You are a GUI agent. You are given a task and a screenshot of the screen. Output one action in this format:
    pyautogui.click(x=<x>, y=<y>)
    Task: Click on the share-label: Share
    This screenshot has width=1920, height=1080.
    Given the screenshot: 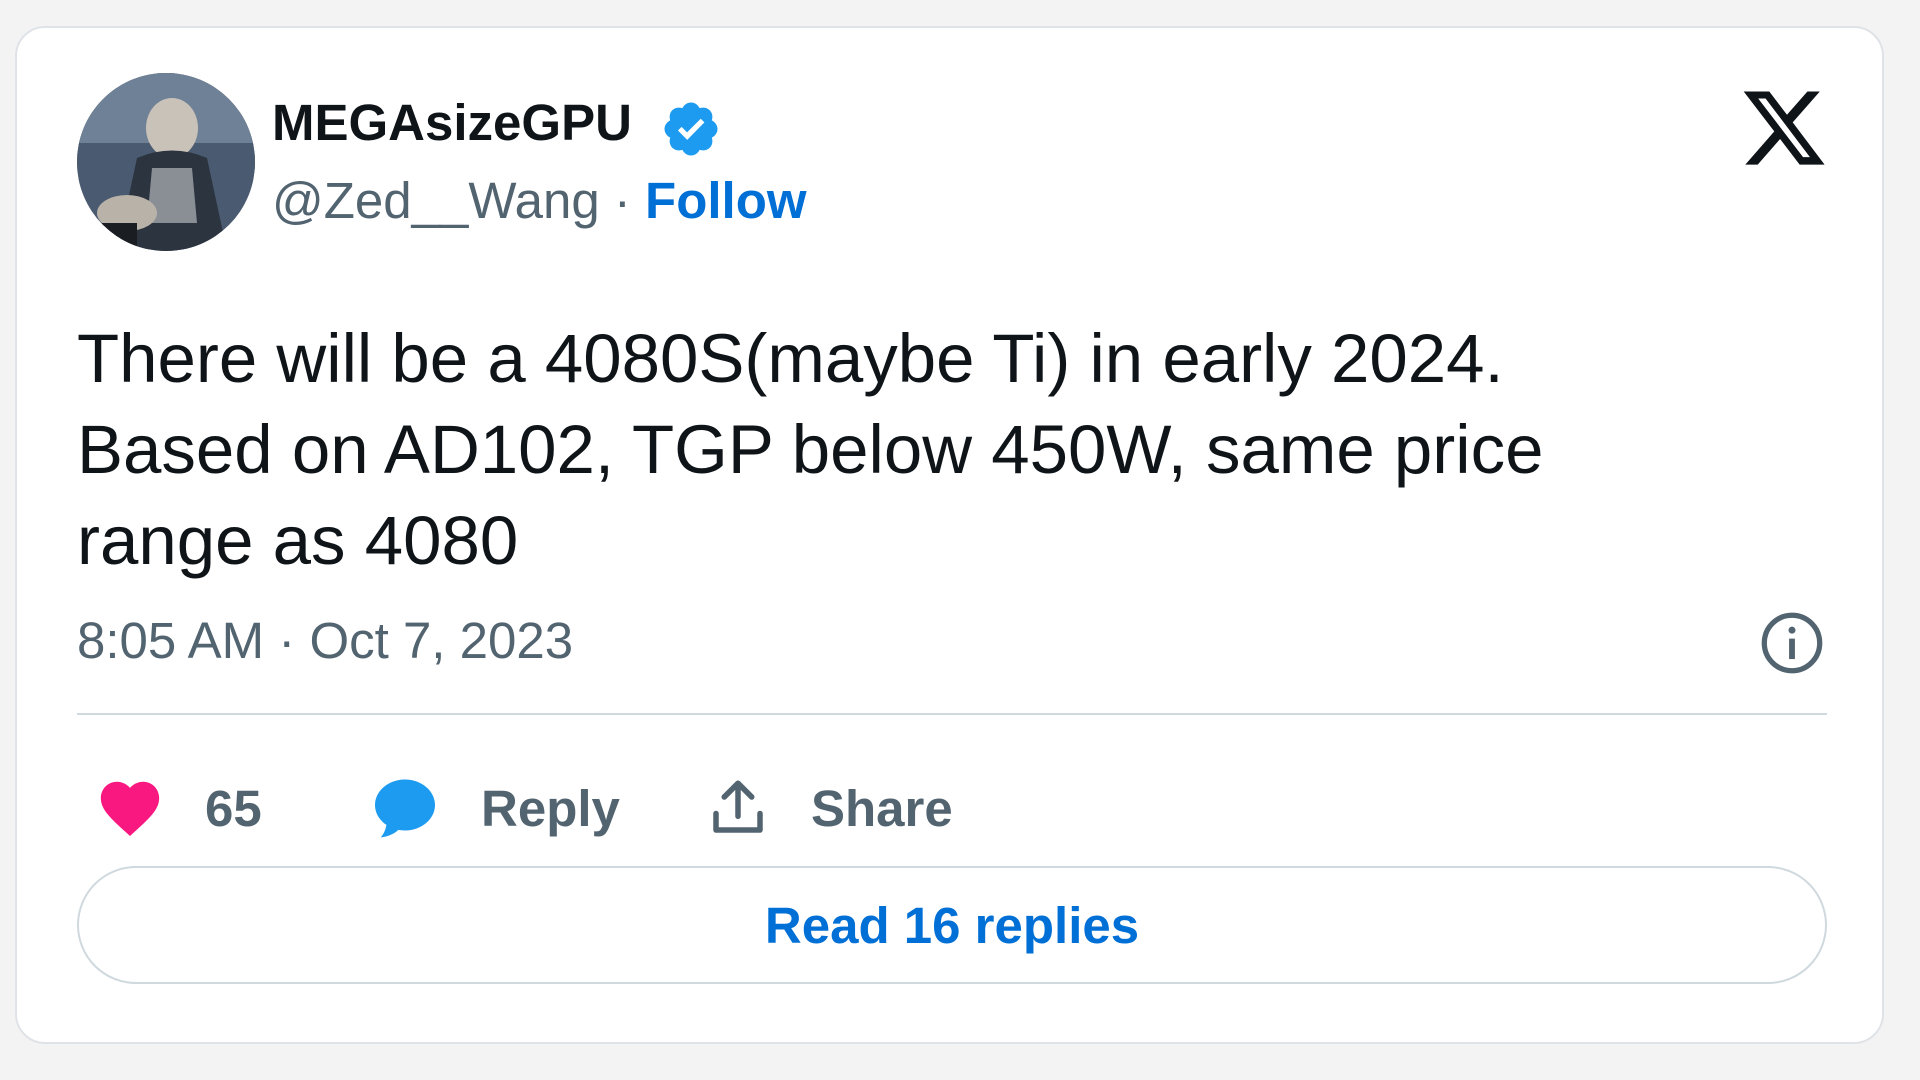 What is the action you would take?
    pyautogui.click(x=882, y=808)
    